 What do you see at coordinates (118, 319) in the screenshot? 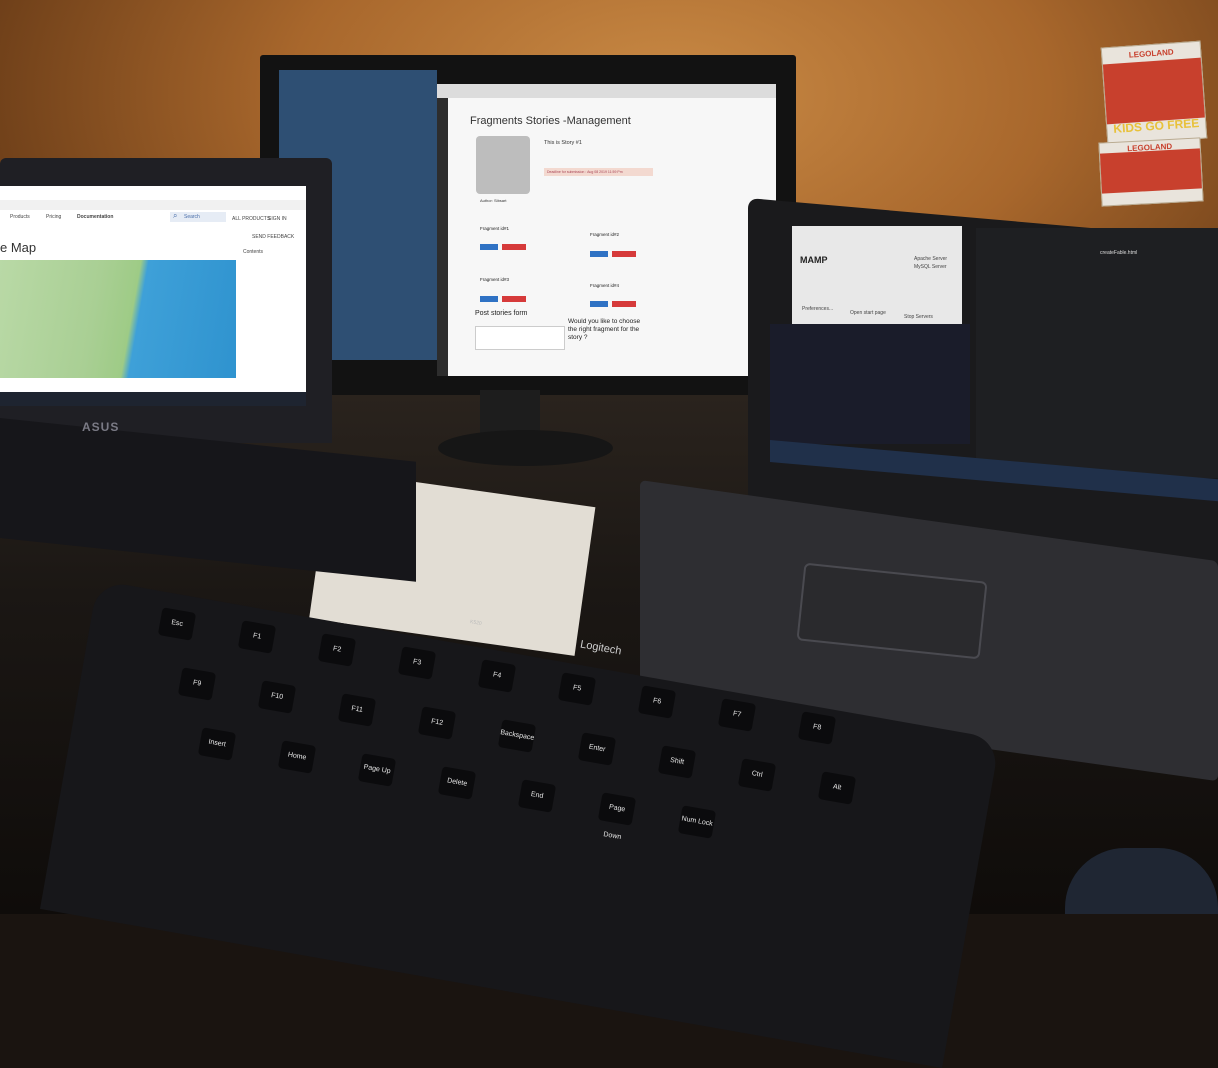
I see `map-view` at bounding box center [118, 319].